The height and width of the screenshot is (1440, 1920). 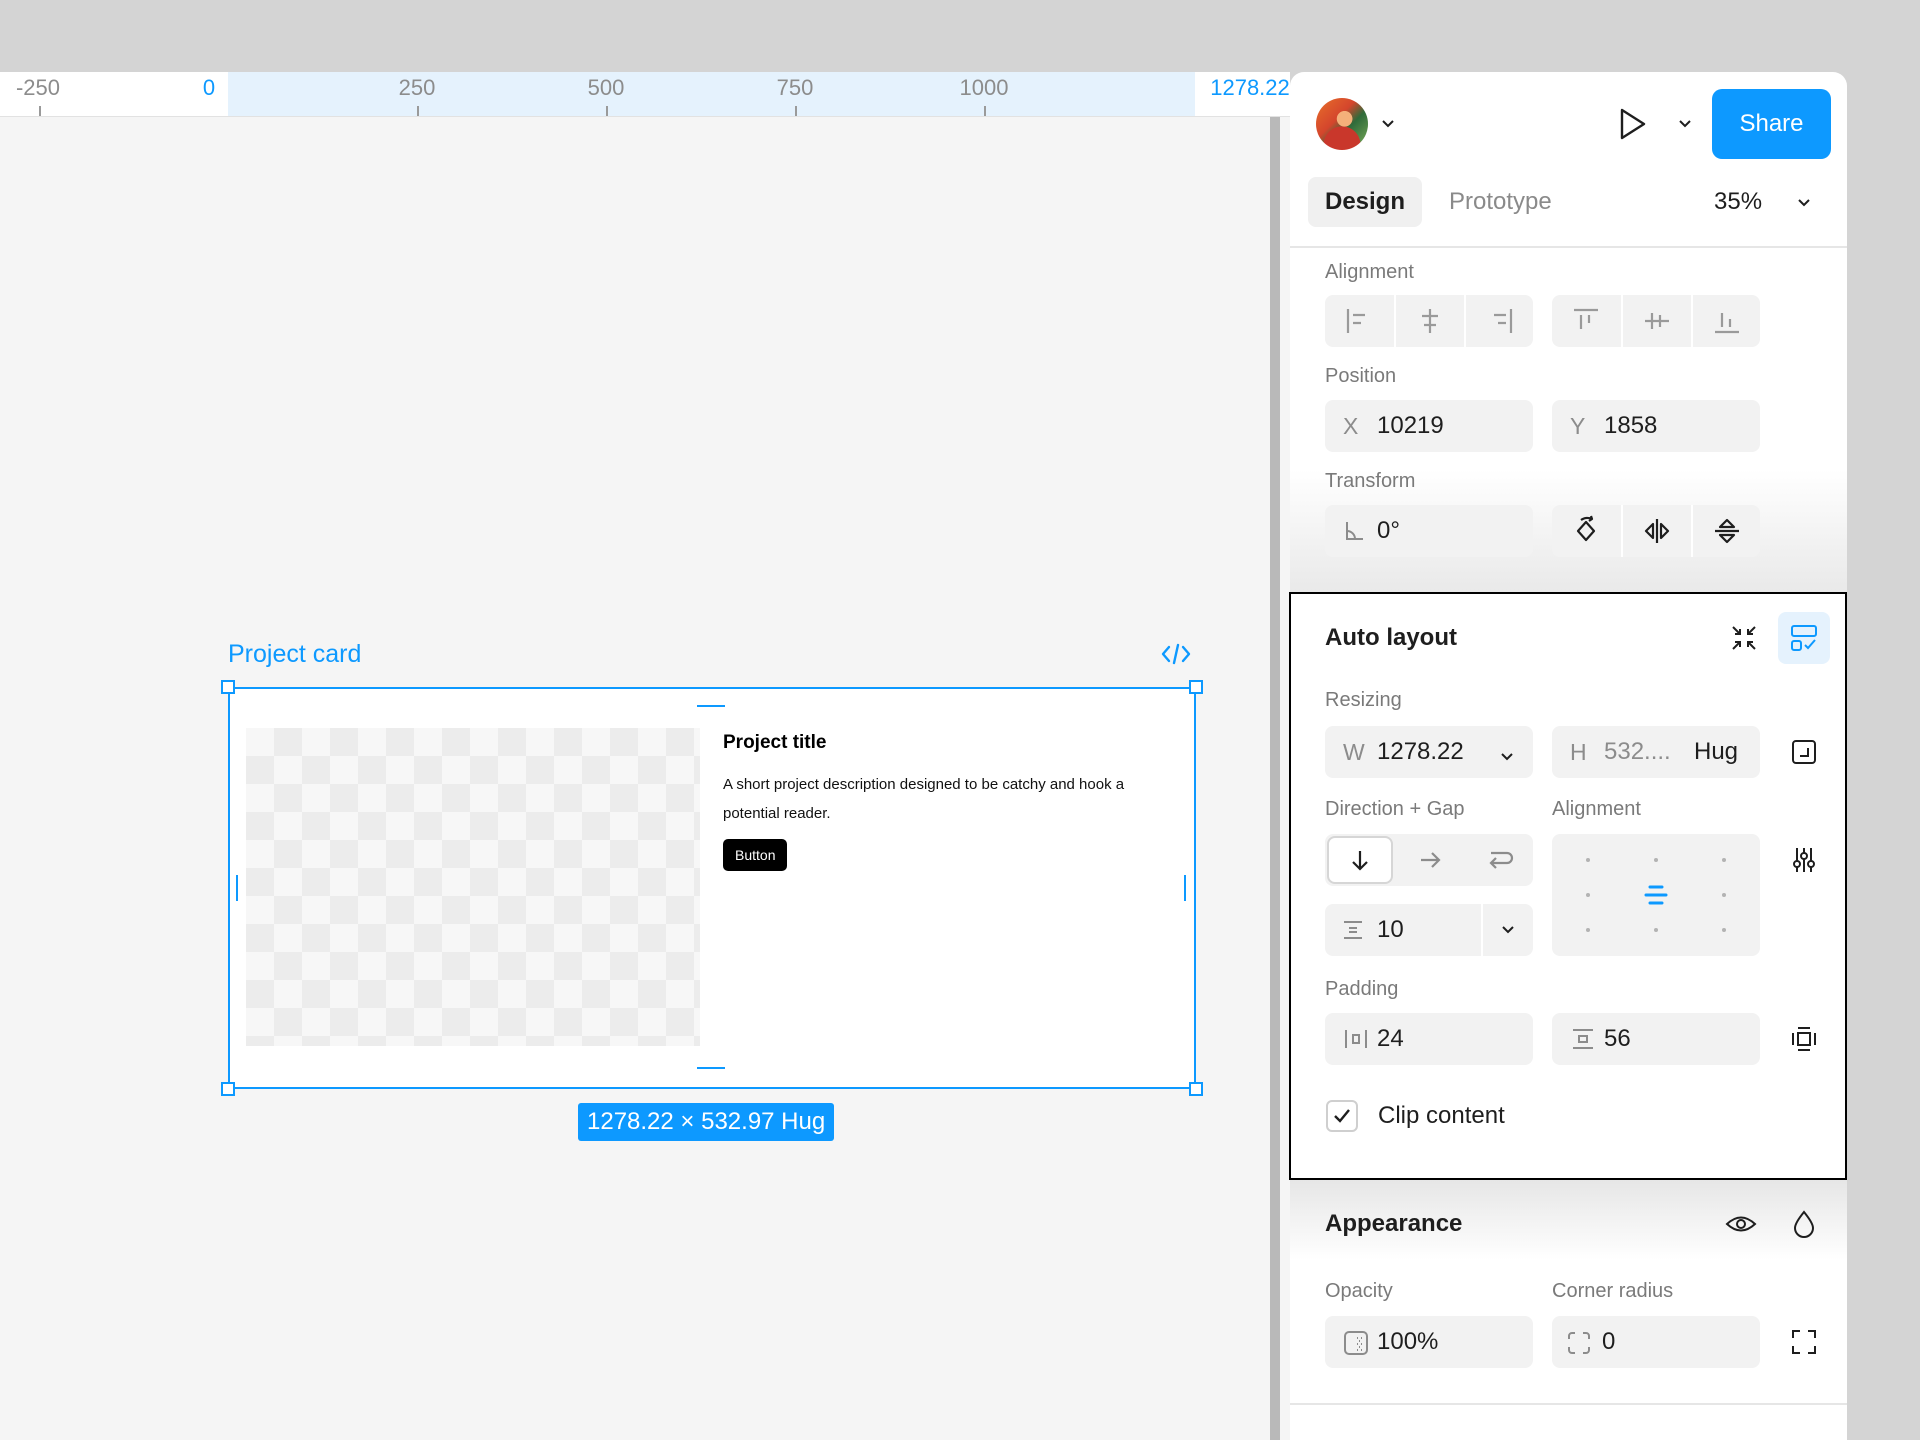 What do you see at coordinates (1410, 426) in the screenshot?
I see `x-value: 10219` at bounding box center [1410, 426].